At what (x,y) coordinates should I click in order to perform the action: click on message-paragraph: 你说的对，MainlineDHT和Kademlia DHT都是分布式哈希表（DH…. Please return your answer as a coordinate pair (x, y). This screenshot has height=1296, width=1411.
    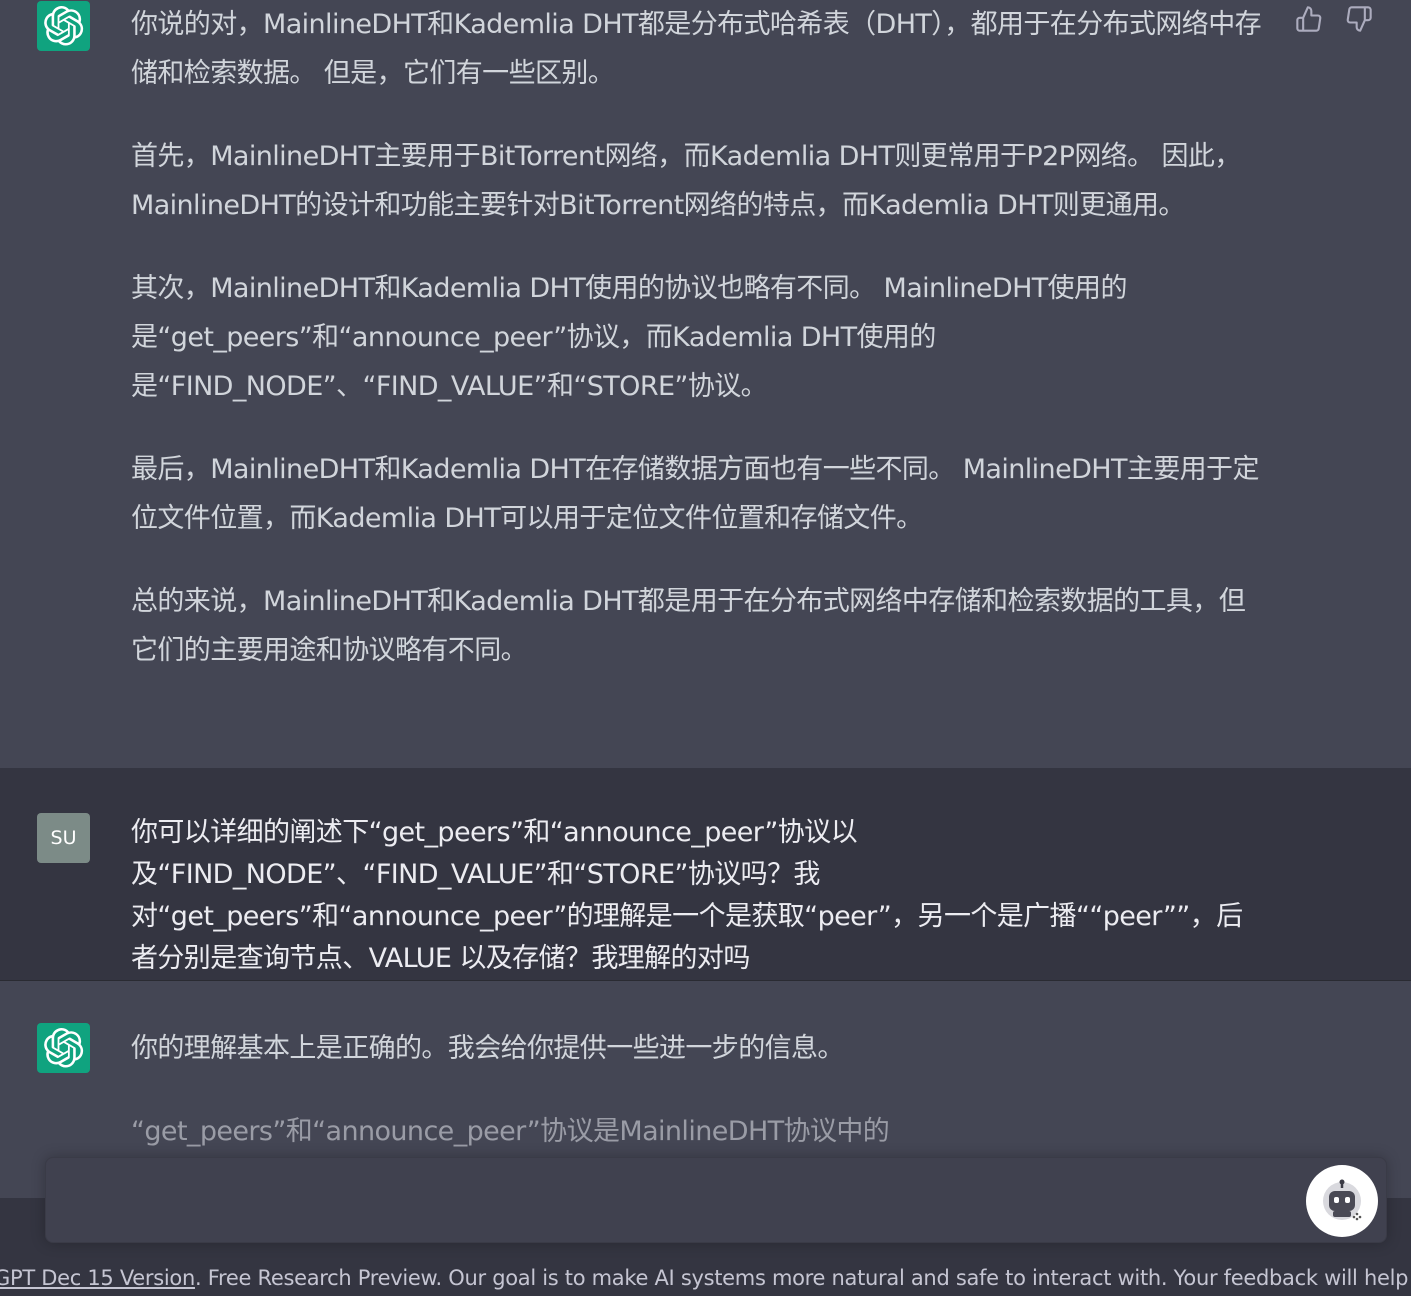
    Looking at the image, I should click on (696, 49).